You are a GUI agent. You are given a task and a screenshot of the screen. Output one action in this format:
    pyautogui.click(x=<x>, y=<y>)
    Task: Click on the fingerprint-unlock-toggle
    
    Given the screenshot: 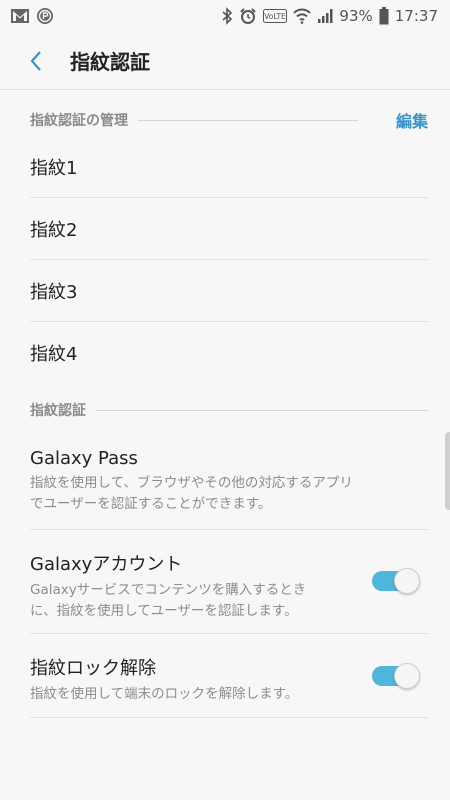 What is the action you would take?
    pyautogui.click(x=396, y=676)
    